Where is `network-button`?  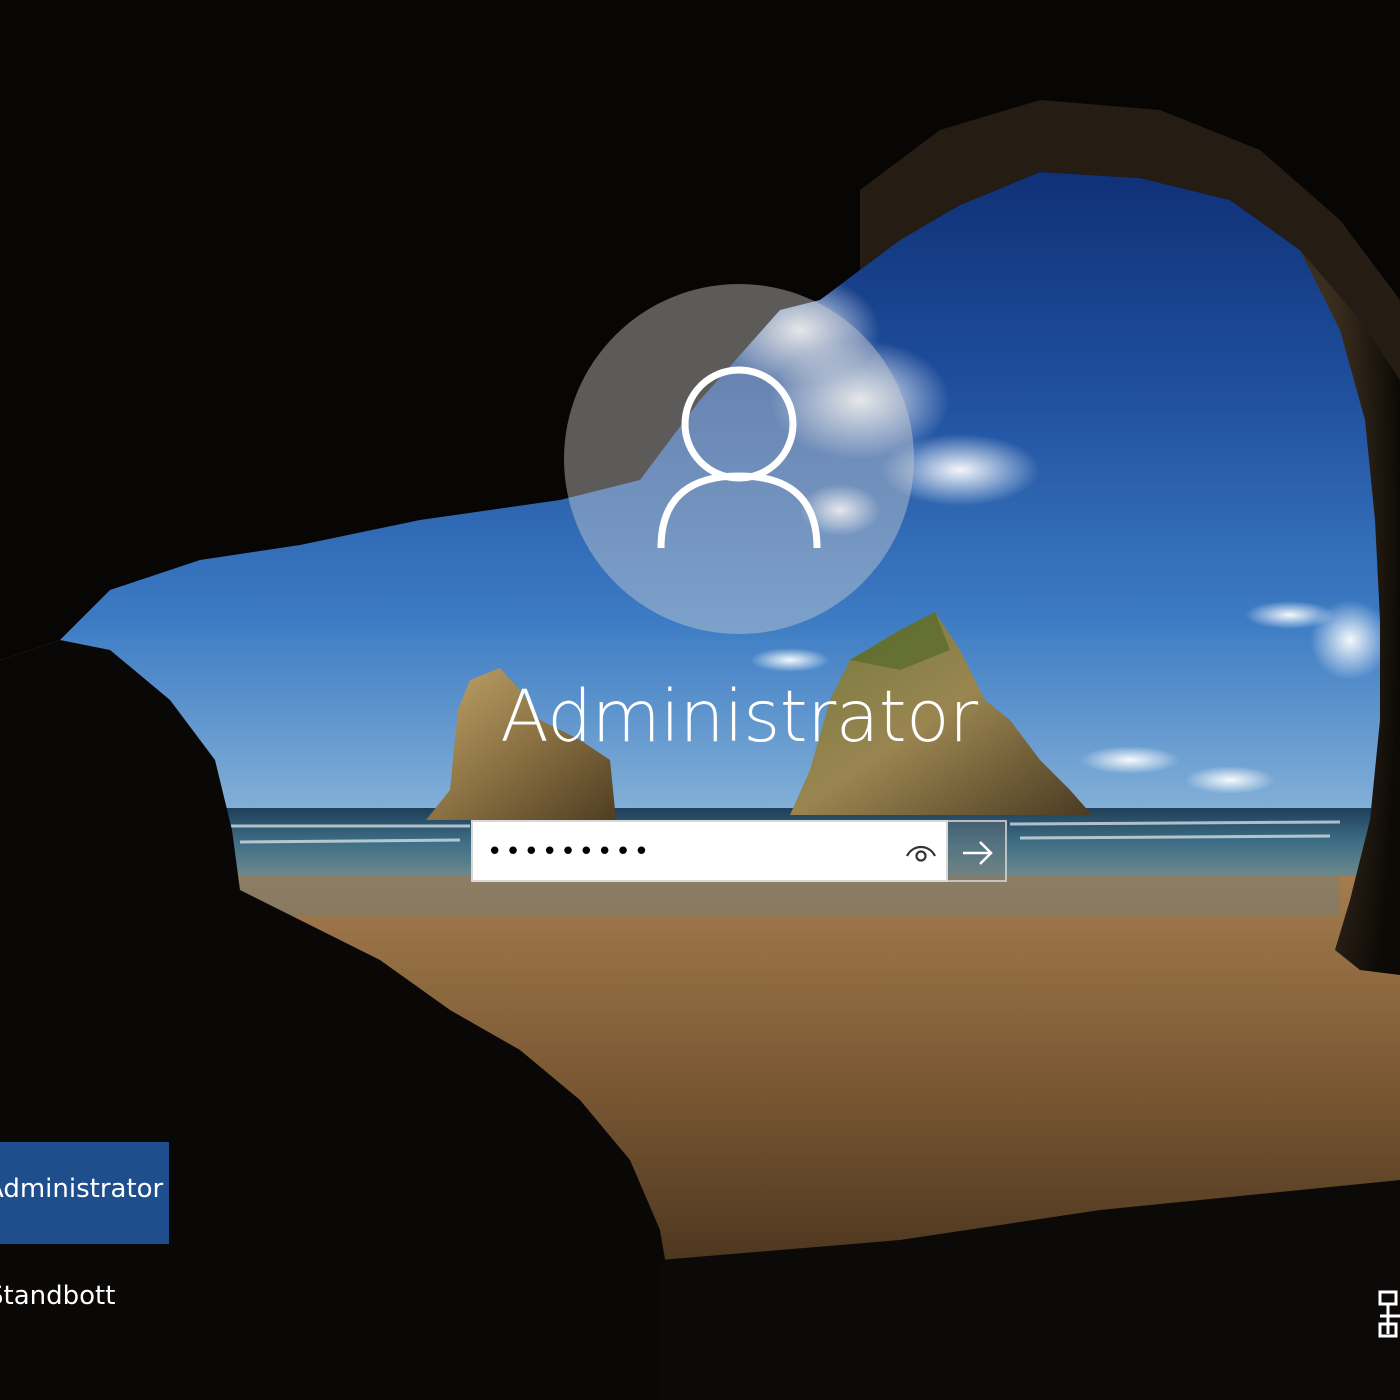 network-button is located at coordinates (1388, 1314).